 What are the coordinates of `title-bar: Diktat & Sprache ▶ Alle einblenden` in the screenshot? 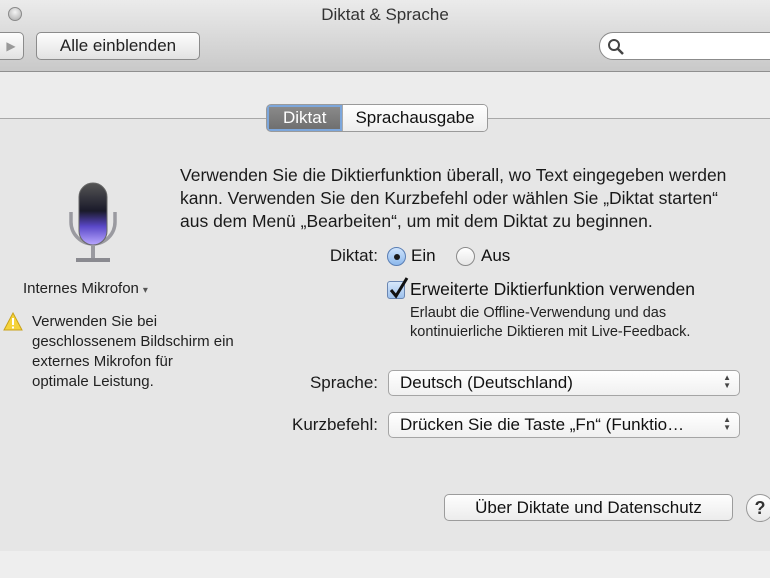 It's located at (385, 36).